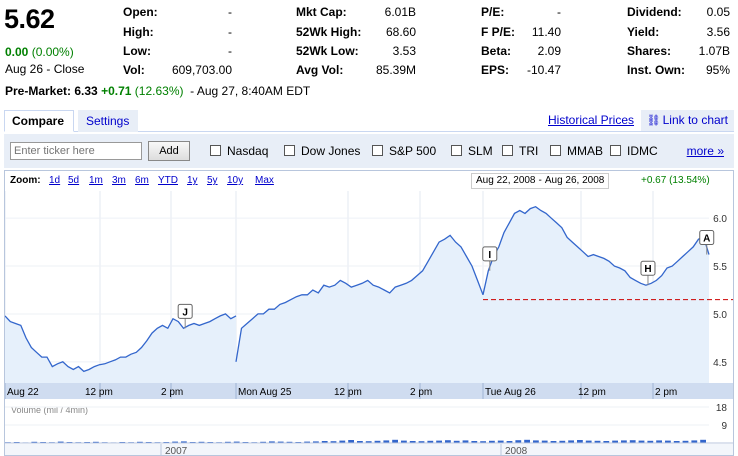 Image resolution: width=738 pixels, height=456 pixels. What do you see at coordinates (656, 70) in the screenshot?
I see `stat-instown-label: Inst. Own:` at bounding box center [656, 70].